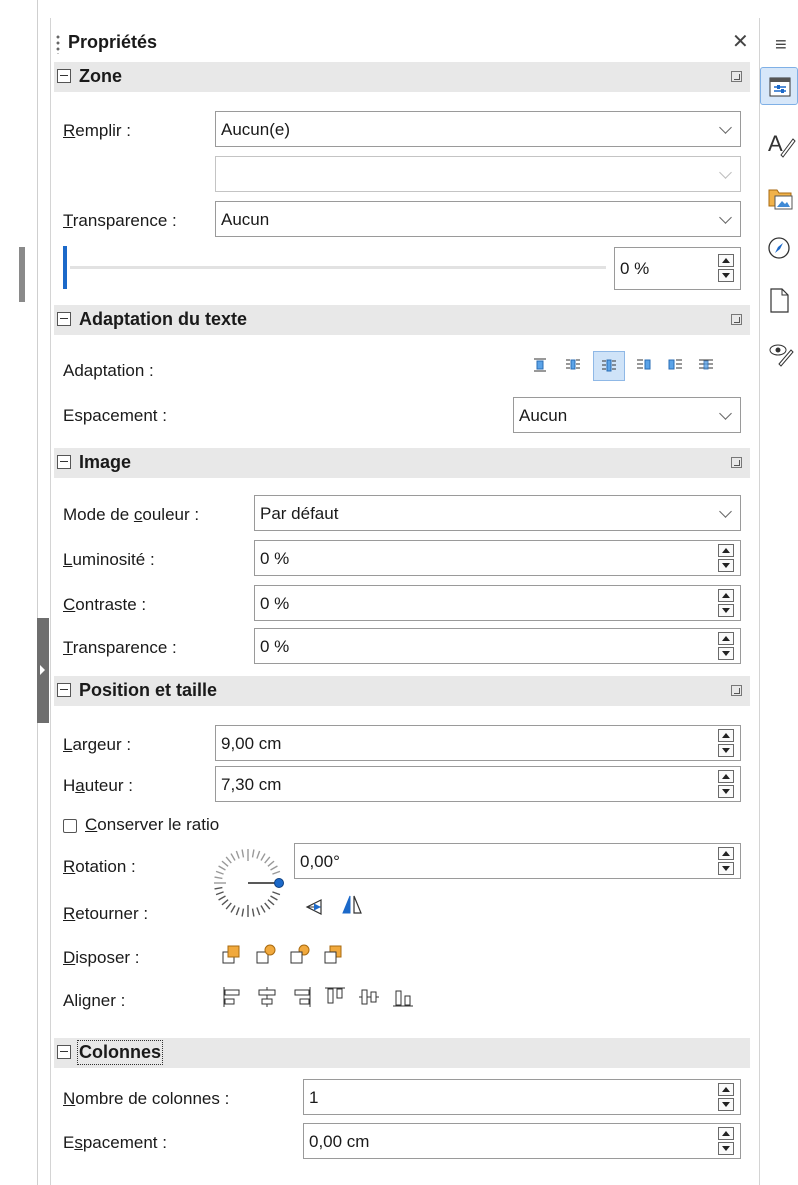 The width and height of the screenshot is (798, 1185). What do you see at coordinates (152, 824) in the screenshot?
I see `keep-ratio-label: Conserver le ratio` at bounding box center [152, 824].